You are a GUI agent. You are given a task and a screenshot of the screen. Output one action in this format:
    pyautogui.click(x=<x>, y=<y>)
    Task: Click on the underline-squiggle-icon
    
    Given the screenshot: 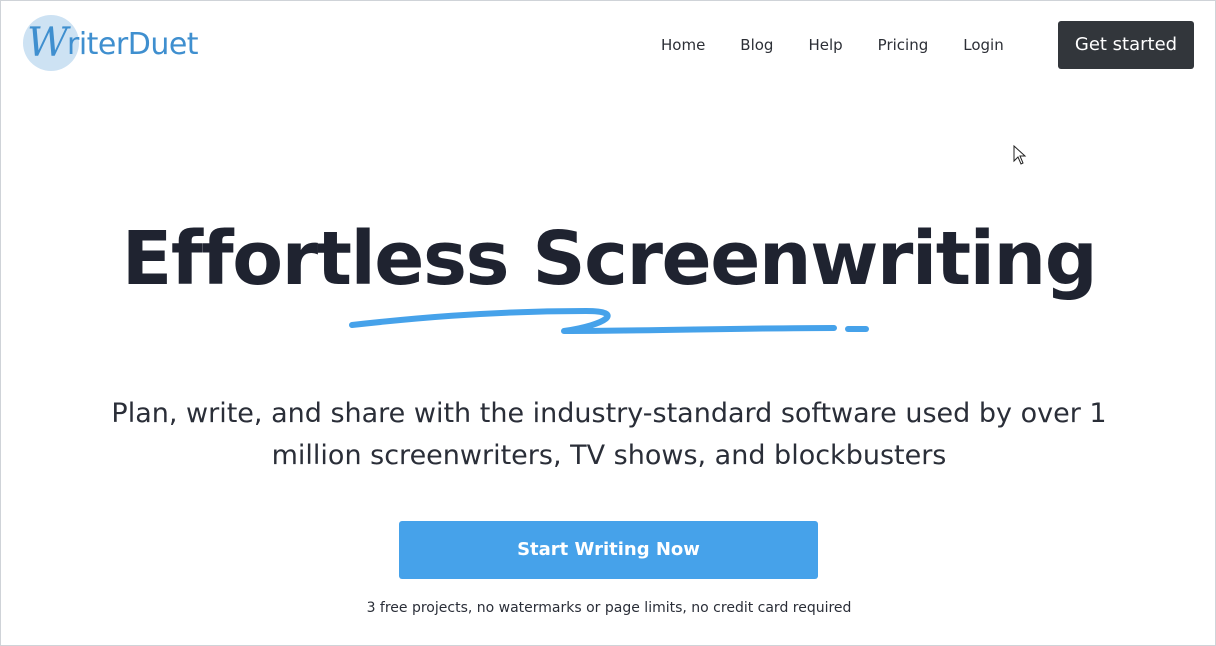 What is the action you would take?
    pyautogui.click(x=609, y=321)
    